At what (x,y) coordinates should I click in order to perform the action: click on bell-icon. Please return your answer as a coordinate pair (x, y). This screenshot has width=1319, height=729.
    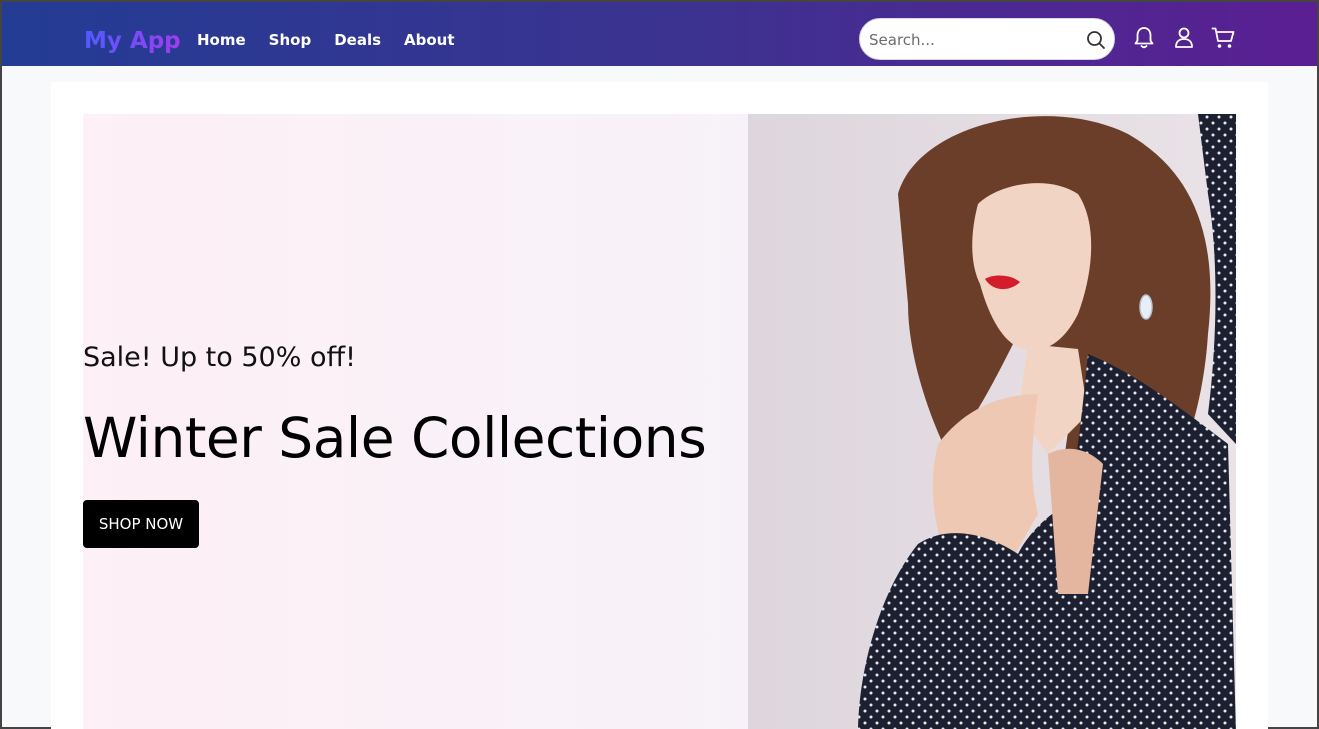
    Looking at the image, I should click on (1144, 38).